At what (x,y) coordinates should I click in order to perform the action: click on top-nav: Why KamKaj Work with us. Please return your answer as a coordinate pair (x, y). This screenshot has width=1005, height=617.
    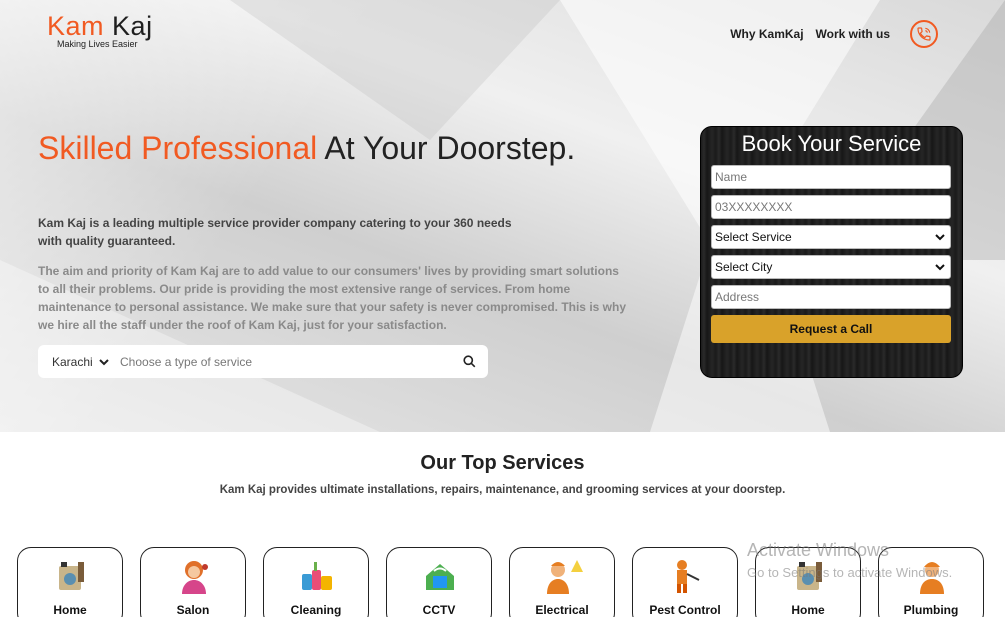
    Looking at the image, I should click on (834, 34).